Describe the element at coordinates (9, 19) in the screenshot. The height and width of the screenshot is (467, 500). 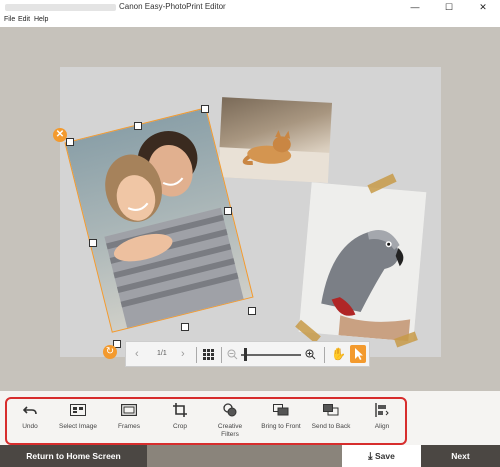
I see `menu-file: File` at that location.